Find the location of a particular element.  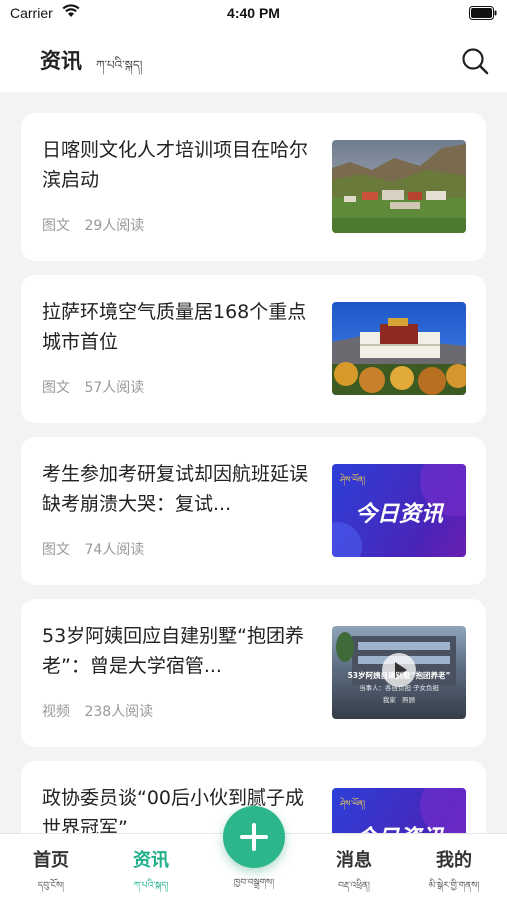

search-icon is located at coordinates (475, 61).